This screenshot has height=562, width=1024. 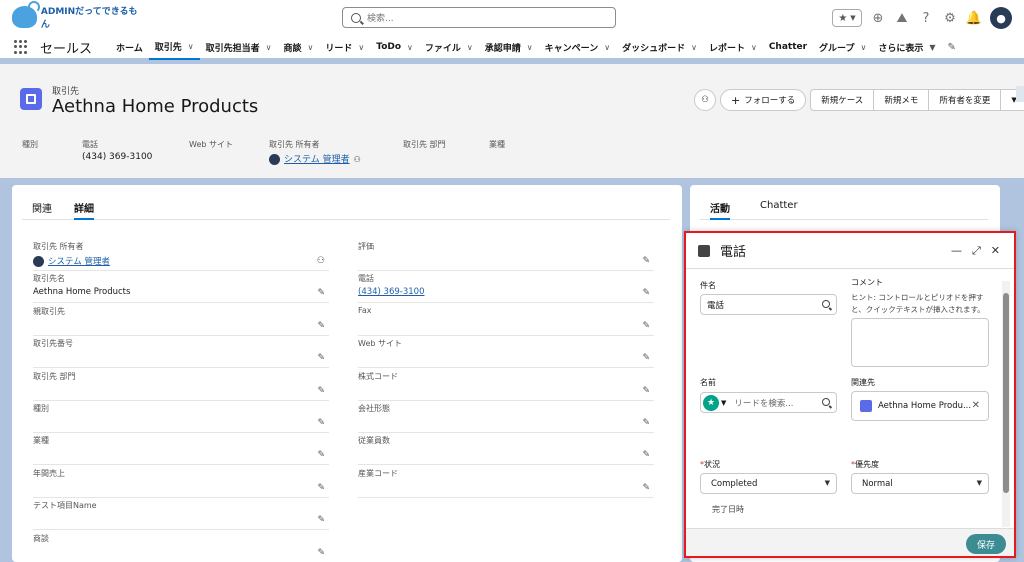 I want to click on help-icon: ?, so click(x=926, y=18).